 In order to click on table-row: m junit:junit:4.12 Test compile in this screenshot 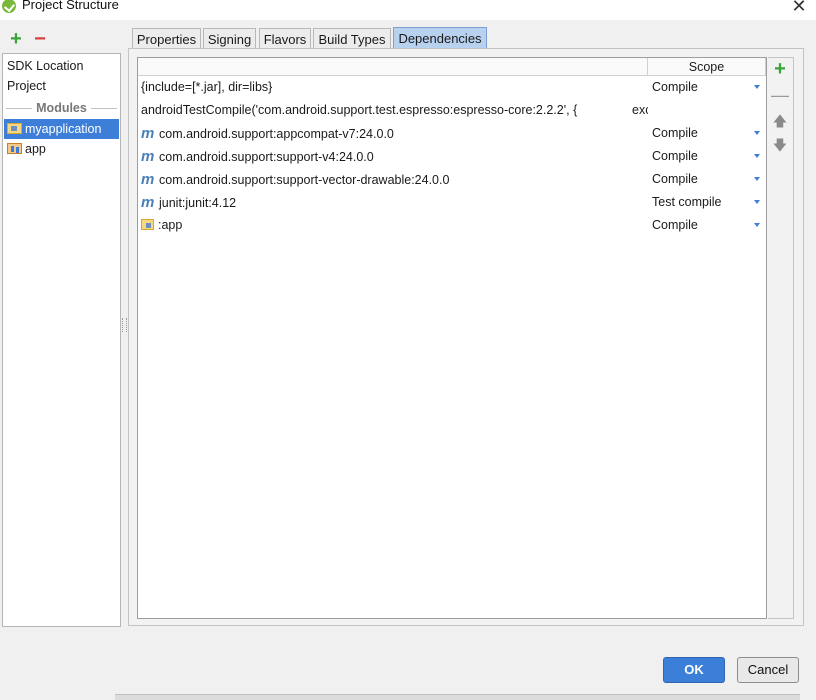, I will do `click(452, 202)`.